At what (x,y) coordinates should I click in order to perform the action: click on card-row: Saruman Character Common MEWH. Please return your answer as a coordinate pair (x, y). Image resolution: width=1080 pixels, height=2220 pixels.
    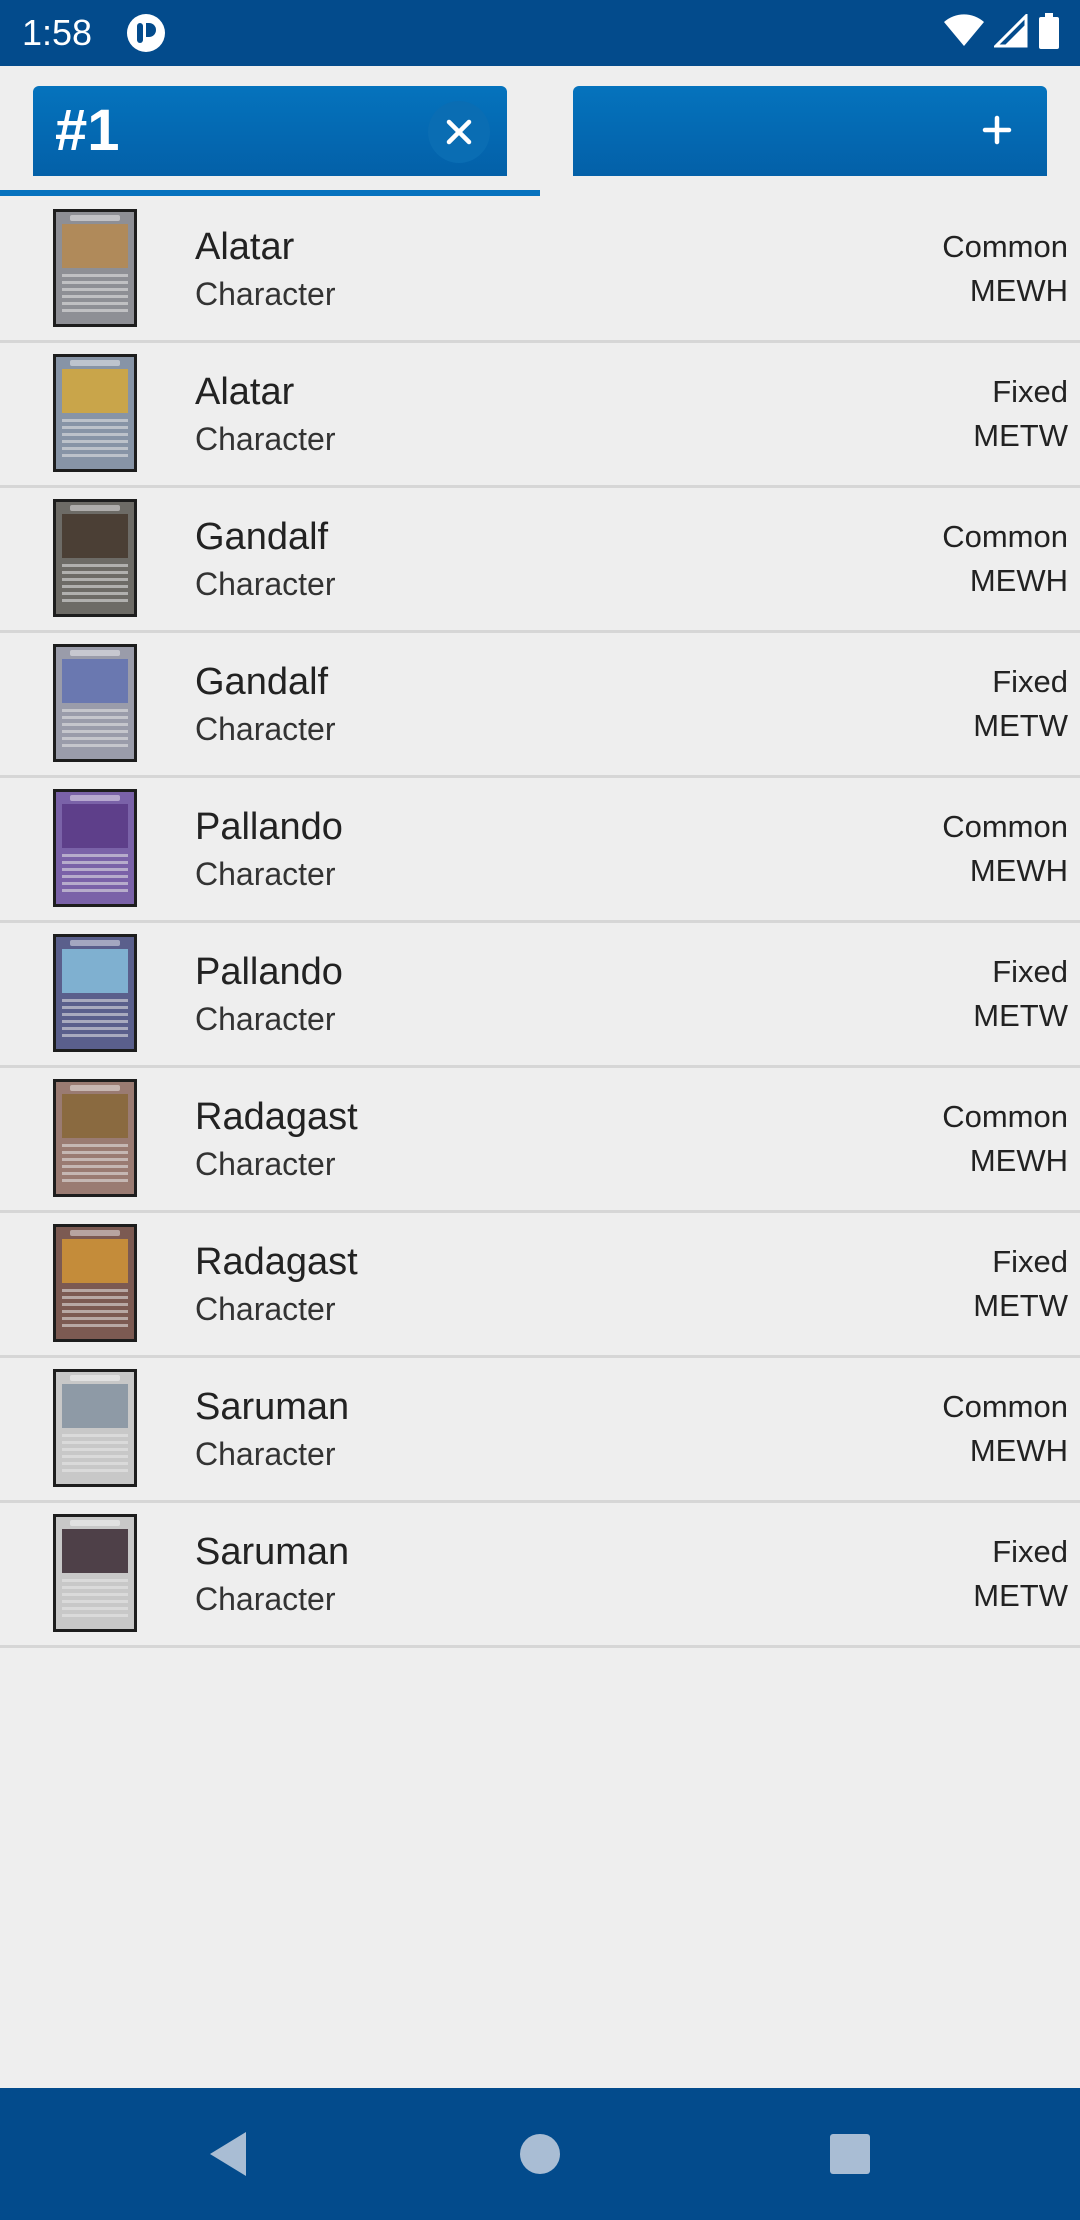
    Looking at the image, I should click on (540, 1430).